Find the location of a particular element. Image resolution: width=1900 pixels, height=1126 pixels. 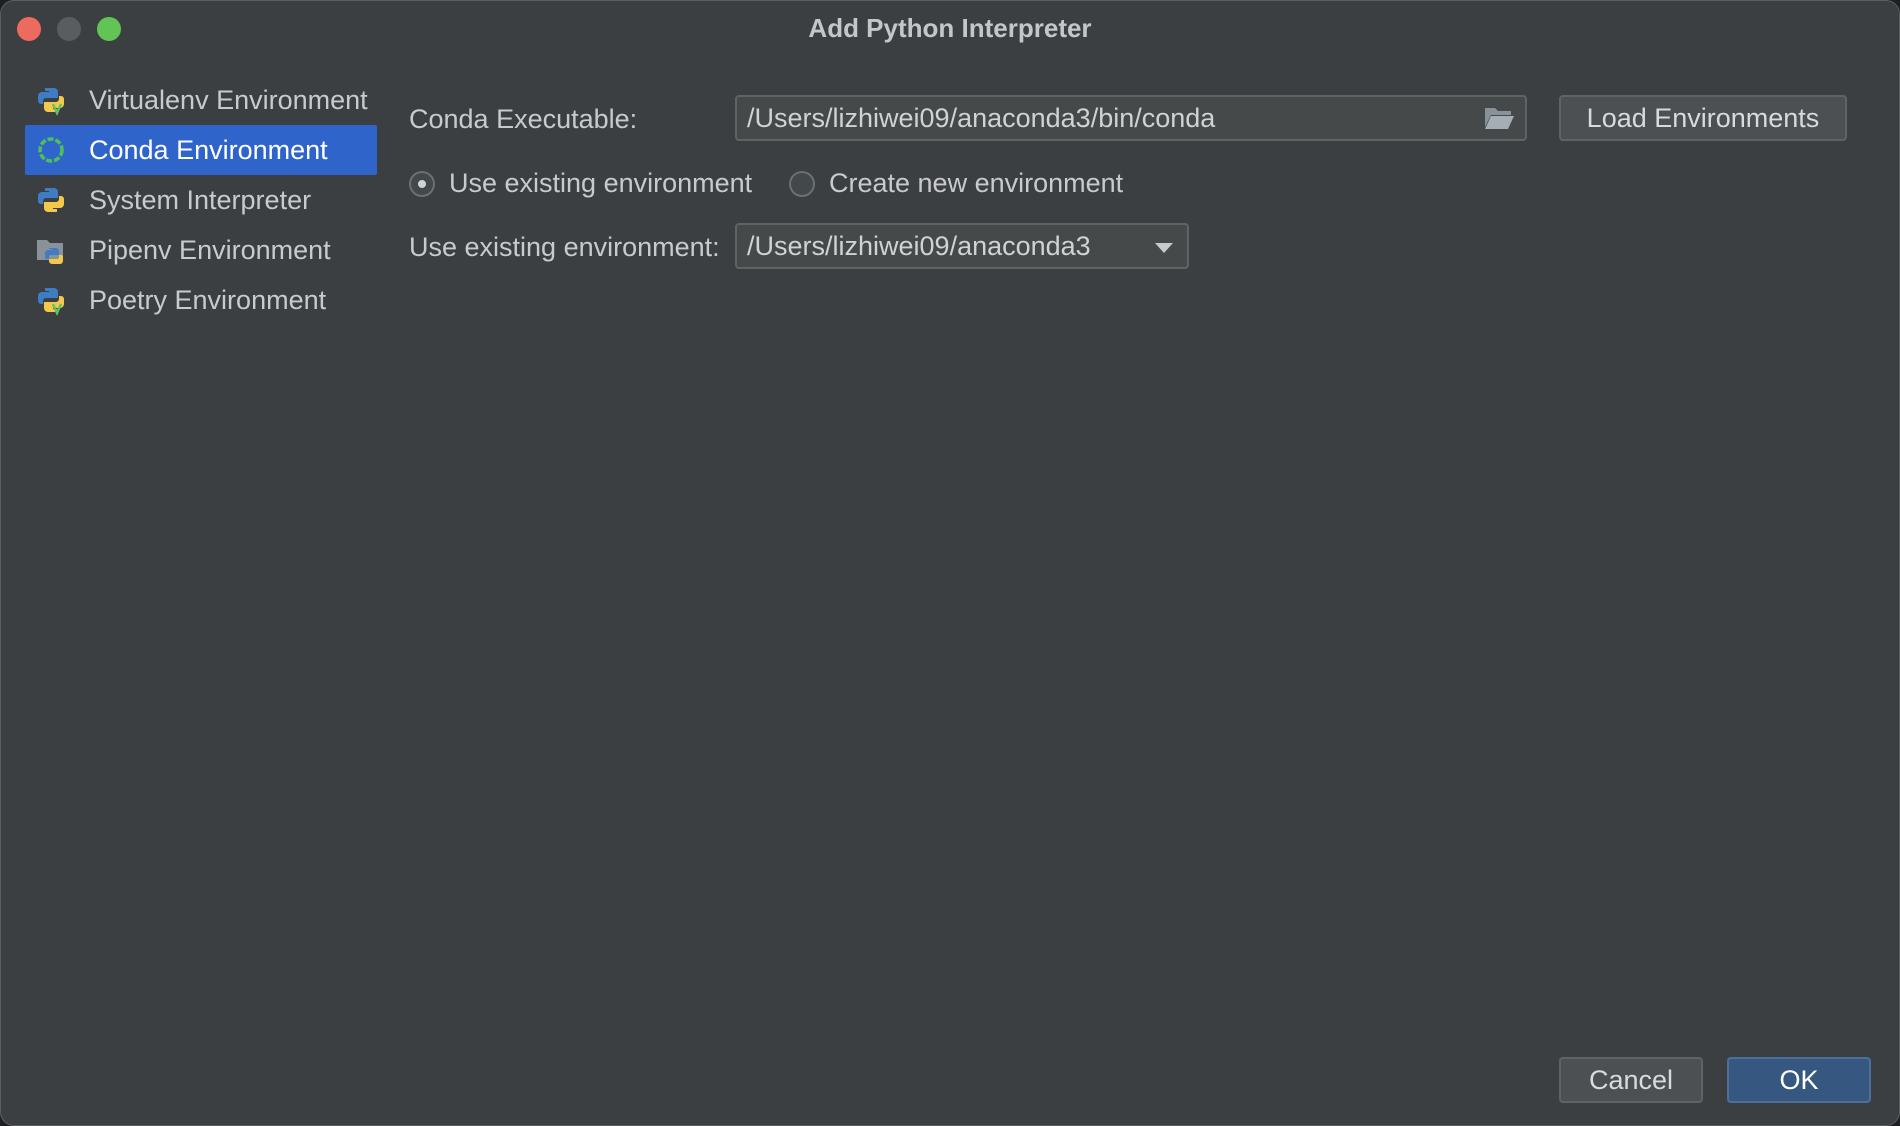

sidebar-item-label: System Interpreter is located at coordinates (200, 199).